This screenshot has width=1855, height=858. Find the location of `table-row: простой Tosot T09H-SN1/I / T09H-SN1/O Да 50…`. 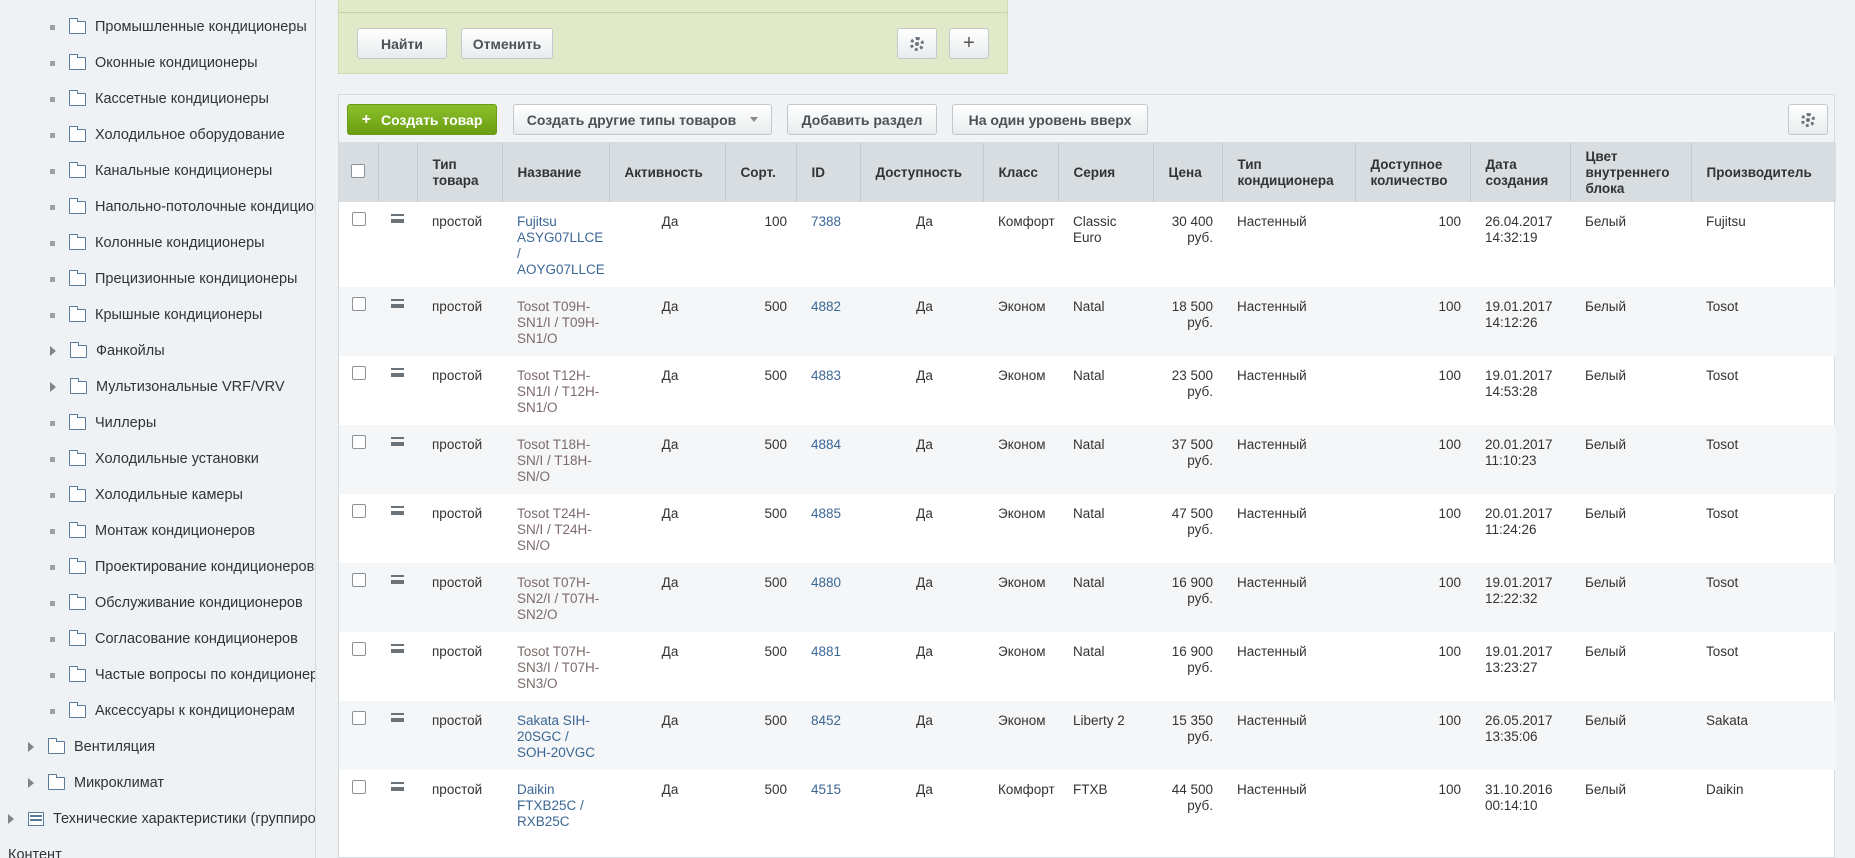

table-row: простой Tosot T09H-SN1/I / T09H-SN1/O Да 50… is located at coordinates (1087, 321).